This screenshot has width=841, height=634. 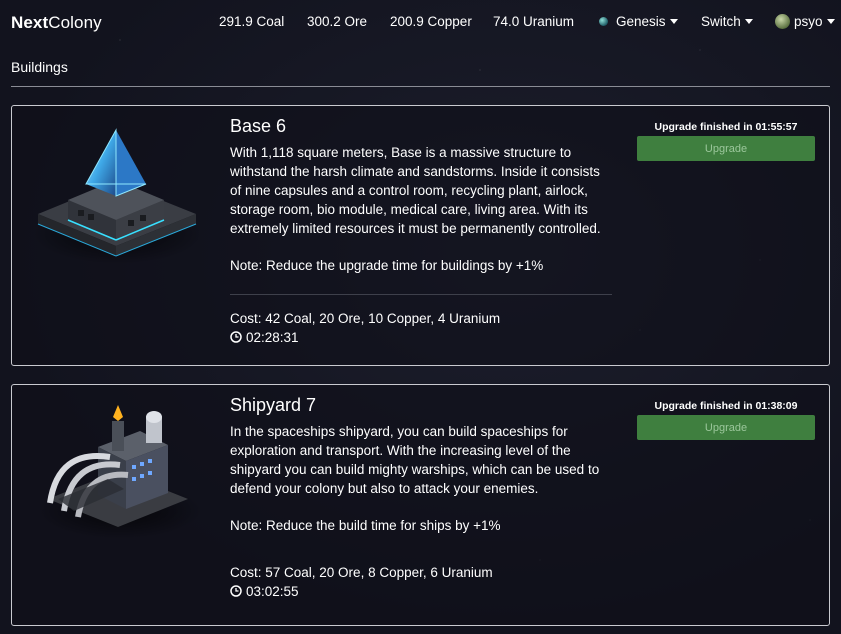 What do you see at coordinates (115, 471) in the screenshot?
I see `shipyard-building-illustration` at bounding box center [115, 471].